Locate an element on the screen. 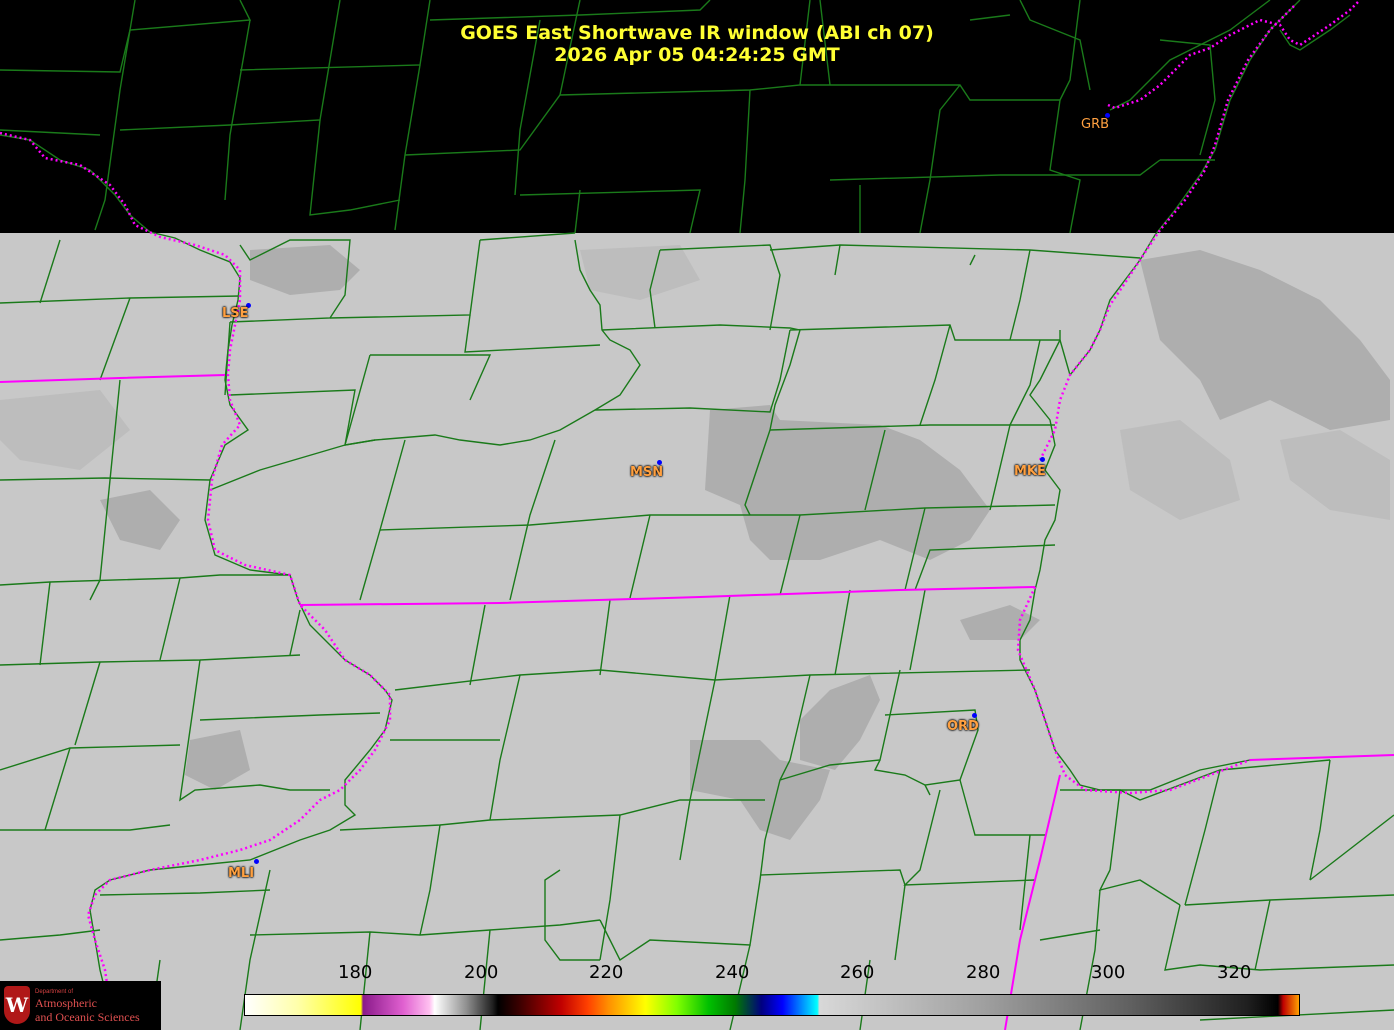  logo-line2: and Oceanic Sciences is located at coordinates (87, 1017).